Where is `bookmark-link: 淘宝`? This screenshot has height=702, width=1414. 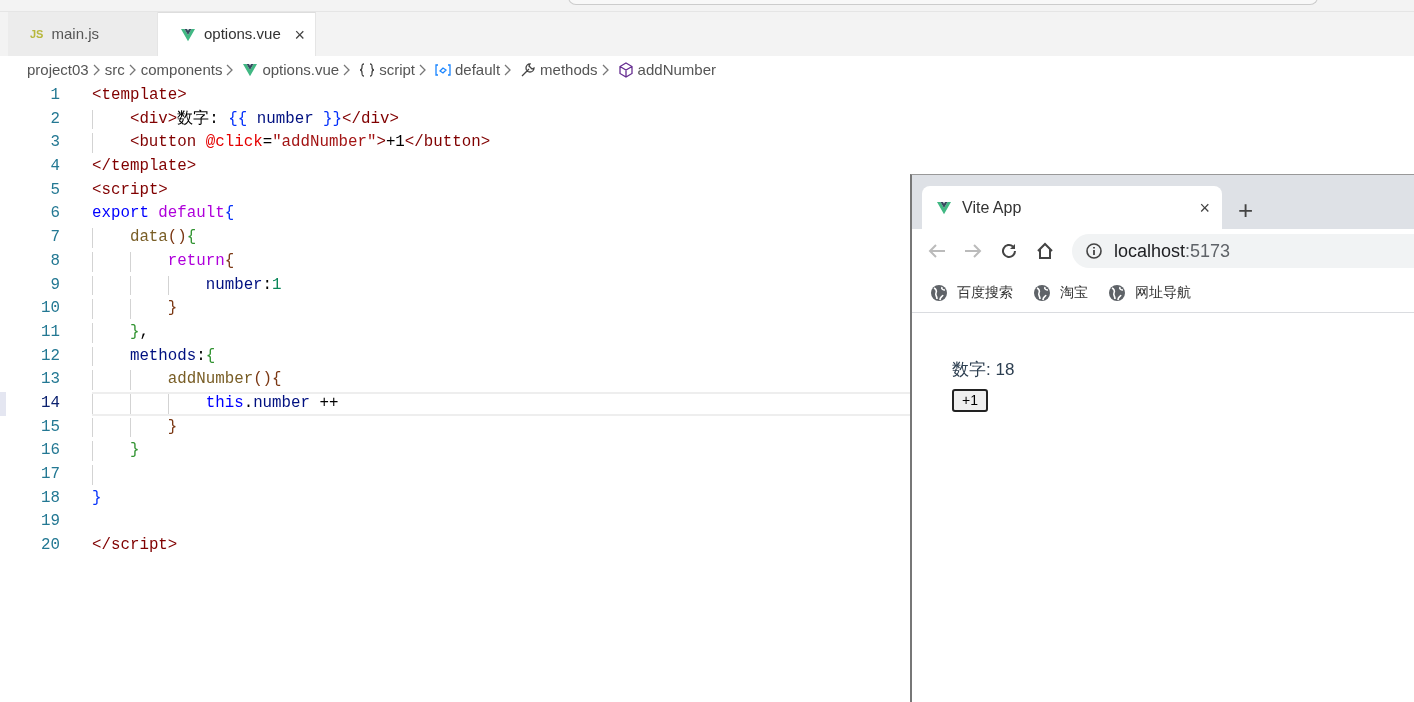
bookmark-link: 淘宝 is located at coordinates (1074, 292).